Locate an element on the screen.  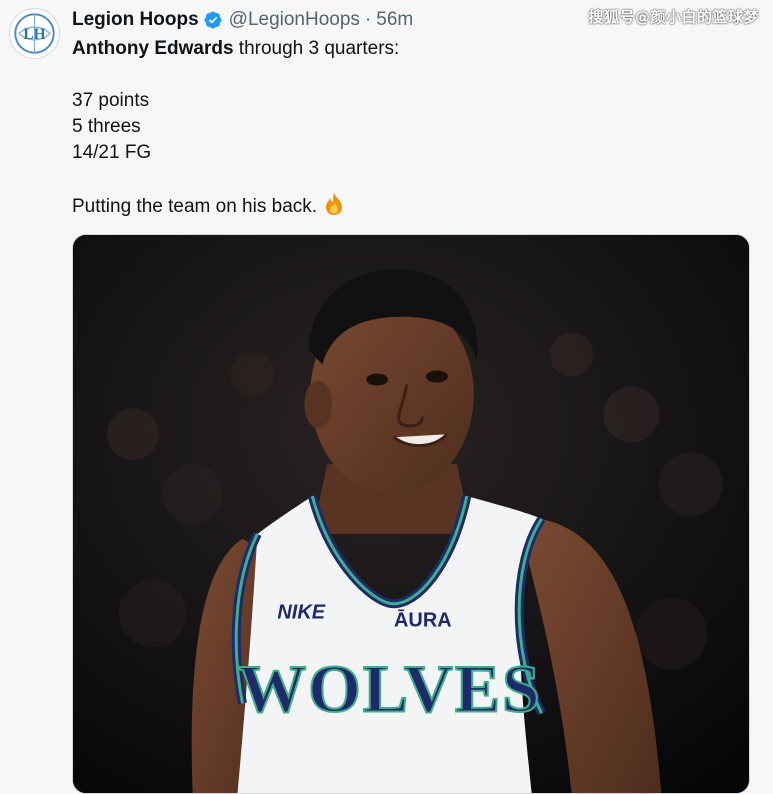
jersey-sponsor-text: ĀURA is located at coordinates (423, 621).